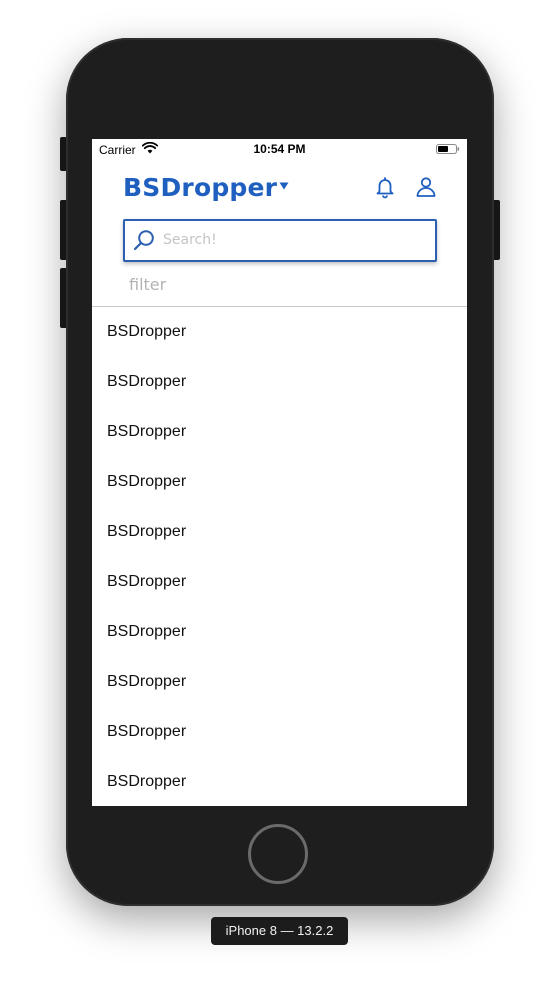  I want to click on user-icon, so click(426, 187).